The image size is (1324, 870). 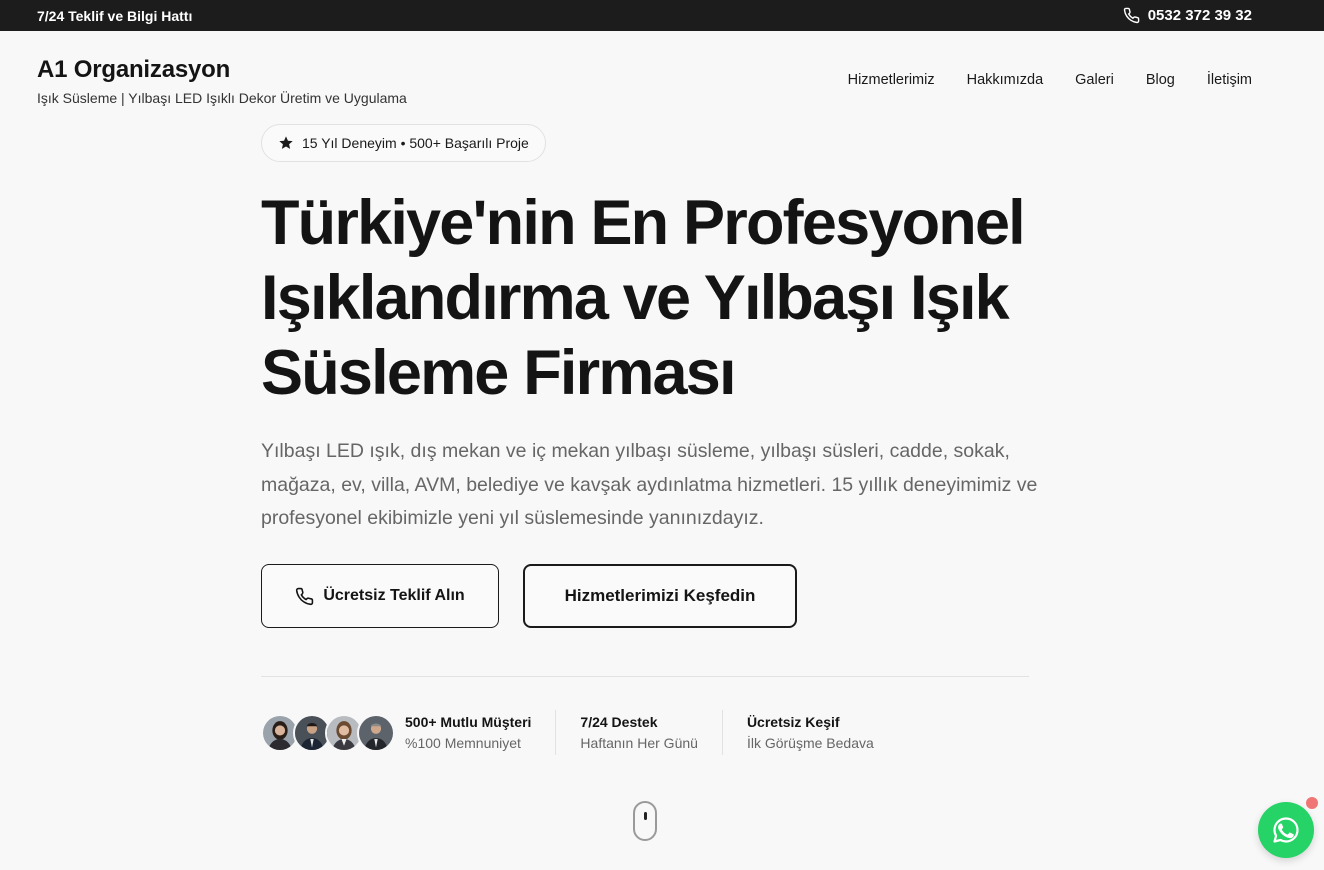 What do you see at coordinates (639, 743) in the screenshot?
I see `stat-subtitle: Haftanın Her Günü` at bounding box center [639, 743].